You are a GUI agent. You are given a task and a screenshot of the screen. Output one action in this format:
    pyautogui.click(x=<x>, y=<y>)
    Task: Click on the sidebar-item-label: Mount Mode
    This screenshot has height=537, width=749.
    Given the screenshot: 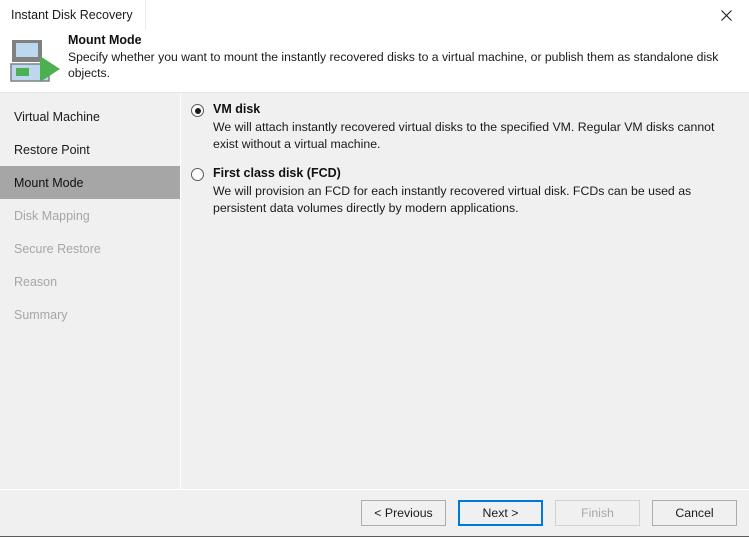 What is the action you would take?
    pyautogui.click(x=49, y=182)
    